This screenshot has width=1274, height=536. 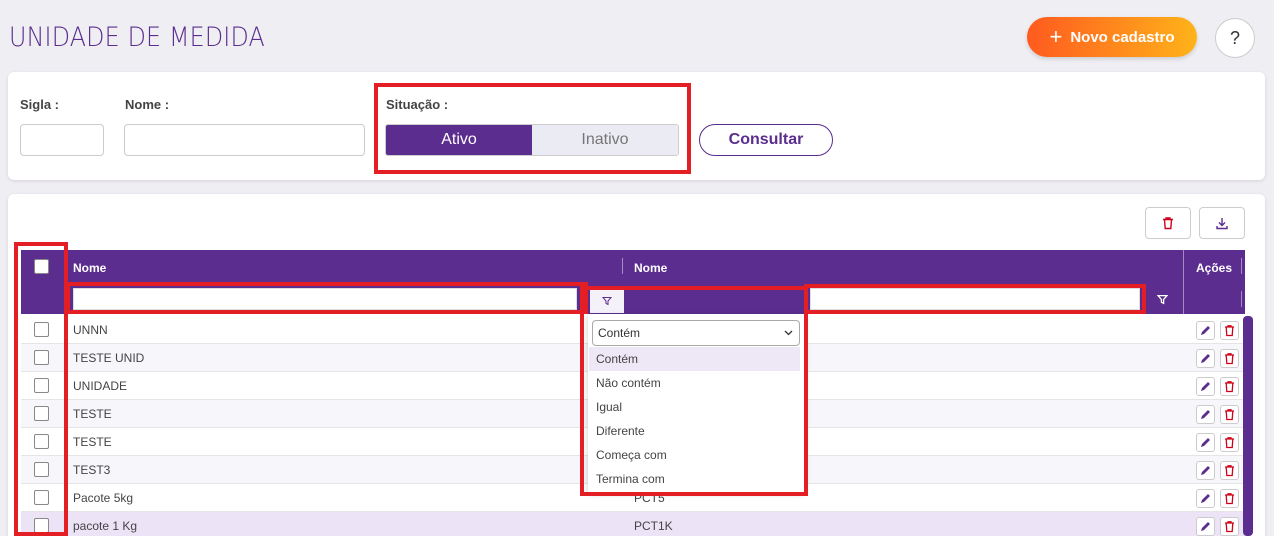 I want to click on nome-label: Nome :, so click(x=147, y=104).